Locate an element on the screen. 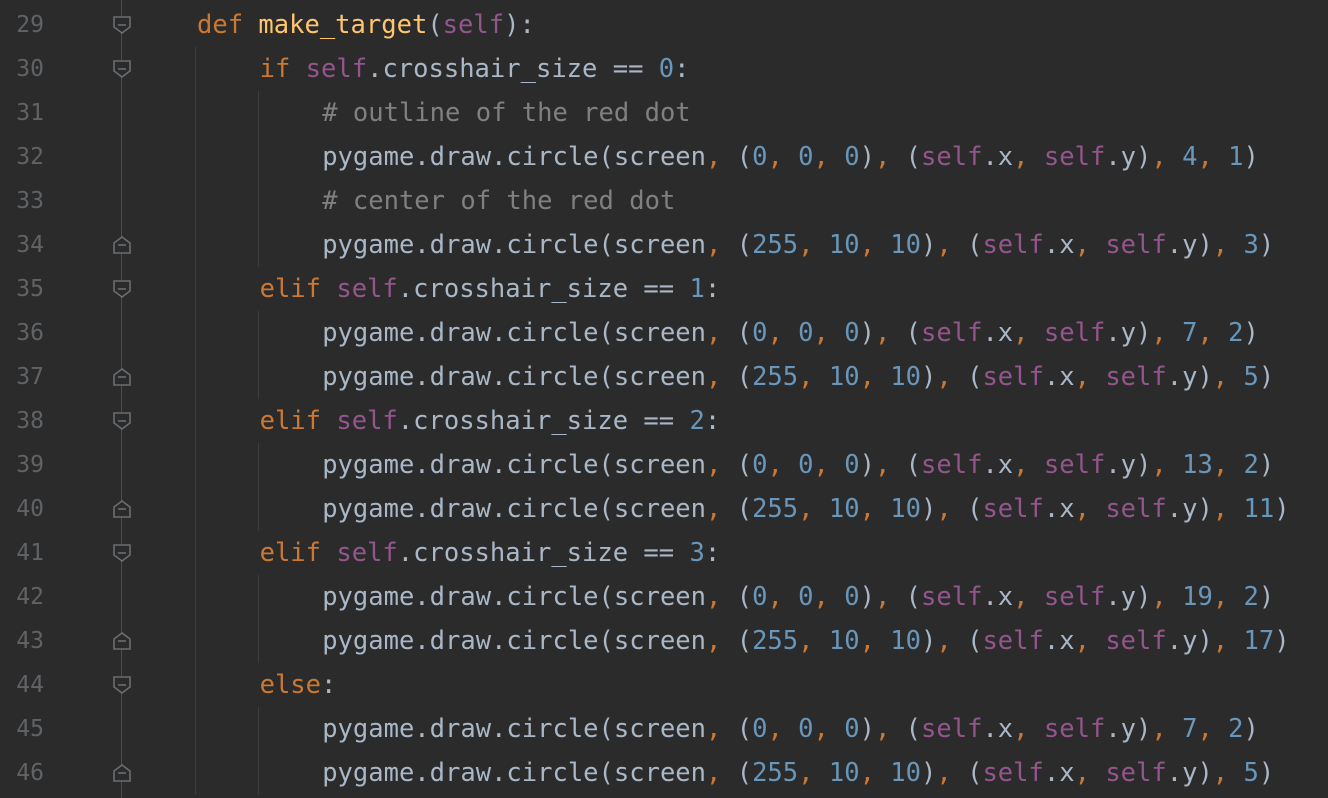 Image resolution: width=1328 pixels, height=798 pixels. code-text: # center of the red dot is located at coordinates (498, 201).